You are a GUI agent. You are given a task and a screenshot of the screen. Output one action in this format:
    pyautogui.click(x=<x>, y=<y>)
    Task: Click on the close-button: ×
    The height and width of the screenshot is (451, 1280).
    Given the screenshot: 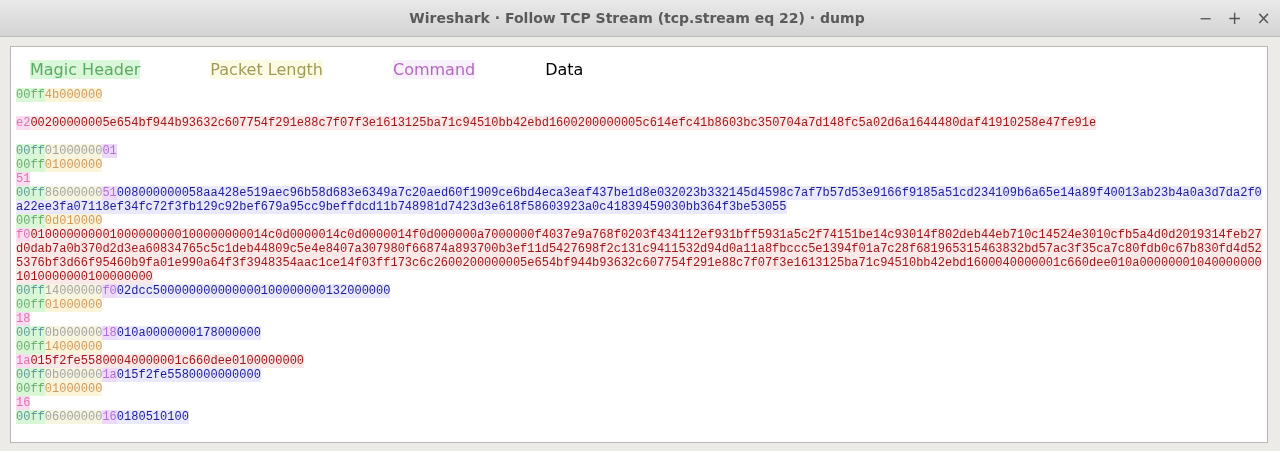 What is the action you would take?
    pyautogui.click(x=1263, y=18)
    